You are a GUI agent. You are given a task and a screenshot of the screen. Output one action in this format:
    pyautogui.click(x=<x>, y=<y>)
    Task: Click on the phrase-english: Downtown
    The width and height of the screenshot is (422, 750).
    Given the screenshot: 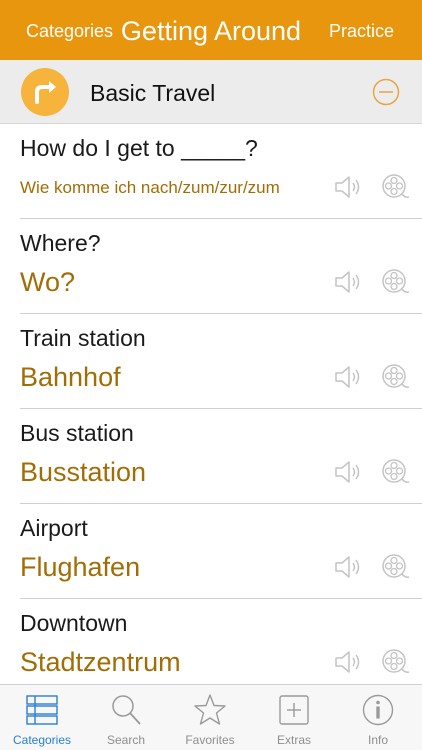 What is the action you would take?
    pyautogui.click(x=74, y=623)
    